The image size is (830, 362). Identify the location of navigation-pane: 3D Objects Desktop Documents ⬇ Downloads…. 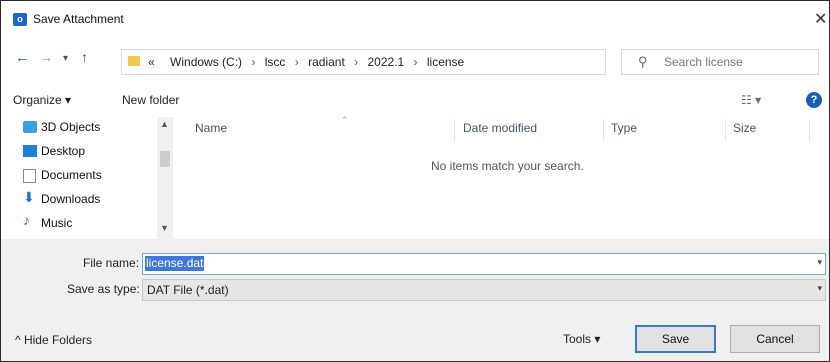
(87, 178).